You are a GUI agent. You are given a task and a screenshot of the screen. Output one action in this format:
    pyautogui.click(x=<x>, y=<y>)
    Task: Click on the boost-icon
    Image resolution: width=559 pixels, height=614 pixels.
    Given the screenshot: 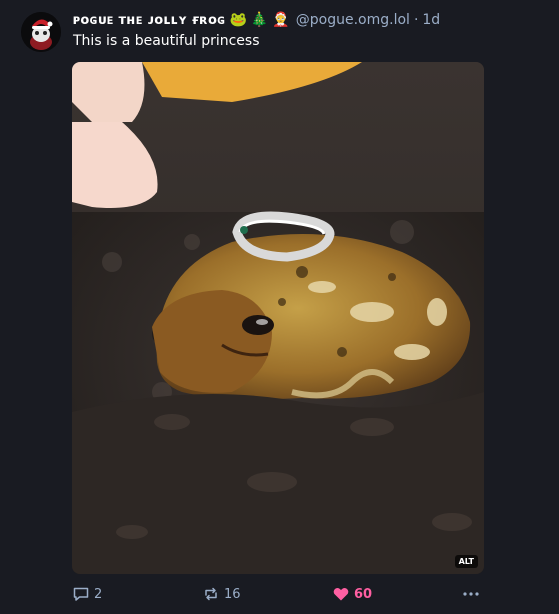 What is the action you would take?
    pyautogui.click(x=211, y=594)
    